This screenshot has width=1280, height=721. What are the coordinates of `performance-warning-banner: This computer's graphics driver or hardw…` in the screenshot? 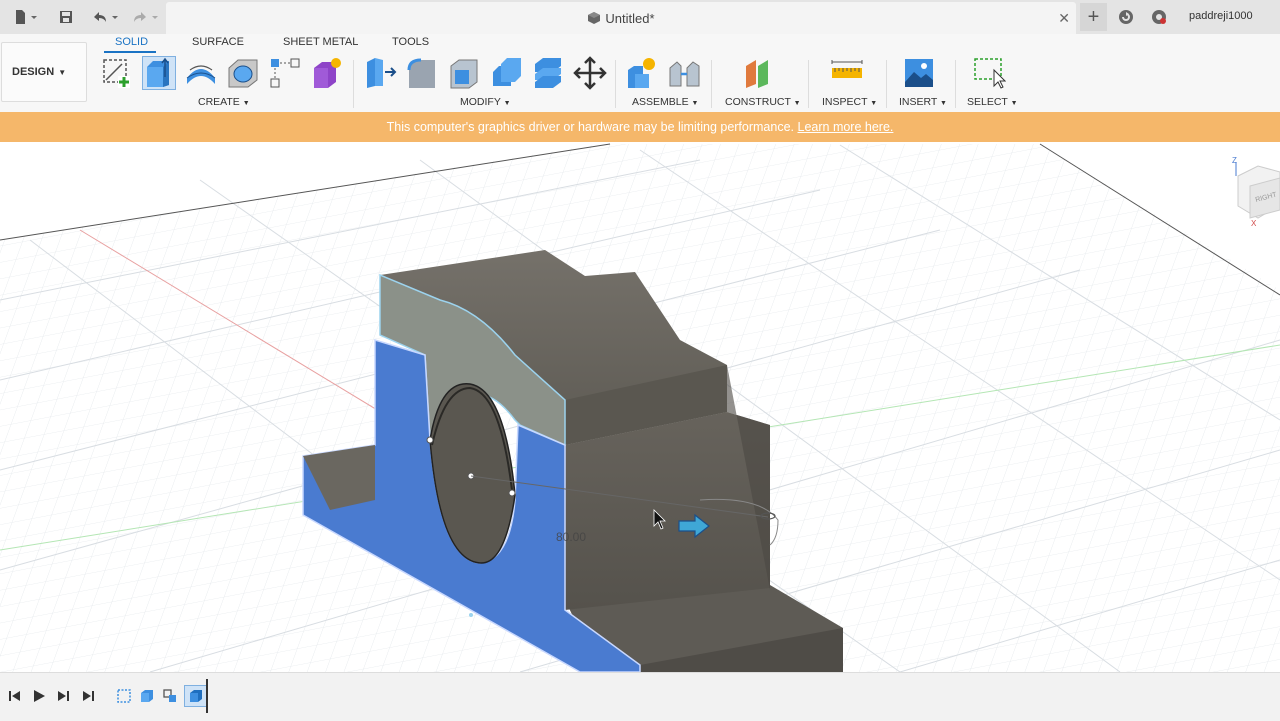 It's located at (640, 127).